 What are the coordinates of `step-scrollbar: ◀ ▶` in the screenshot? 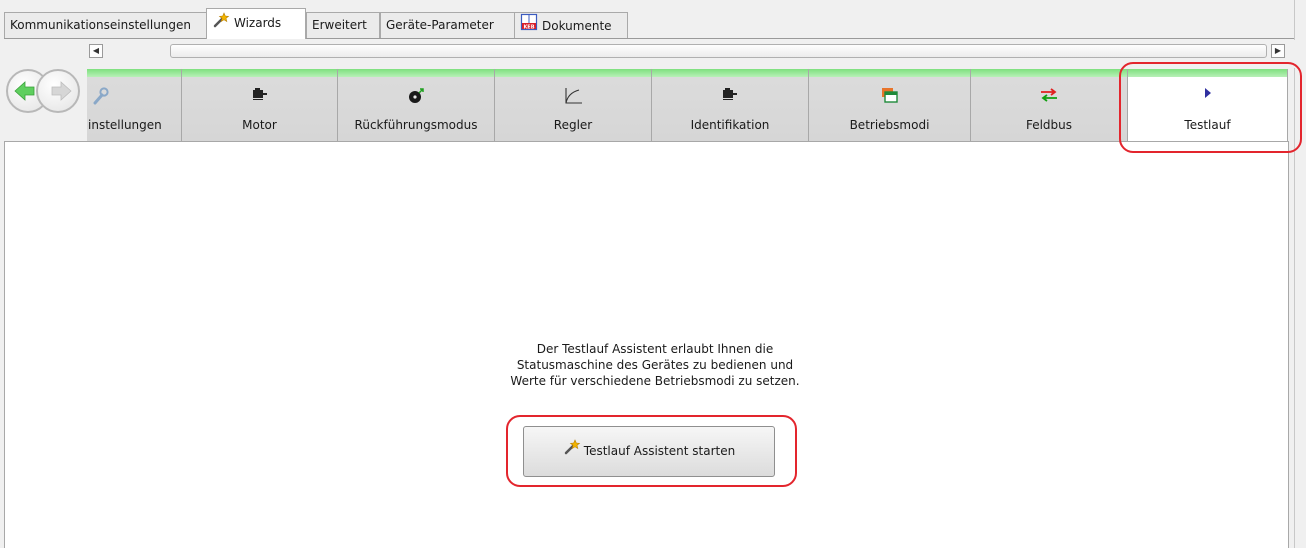 It's located at (653, 54).